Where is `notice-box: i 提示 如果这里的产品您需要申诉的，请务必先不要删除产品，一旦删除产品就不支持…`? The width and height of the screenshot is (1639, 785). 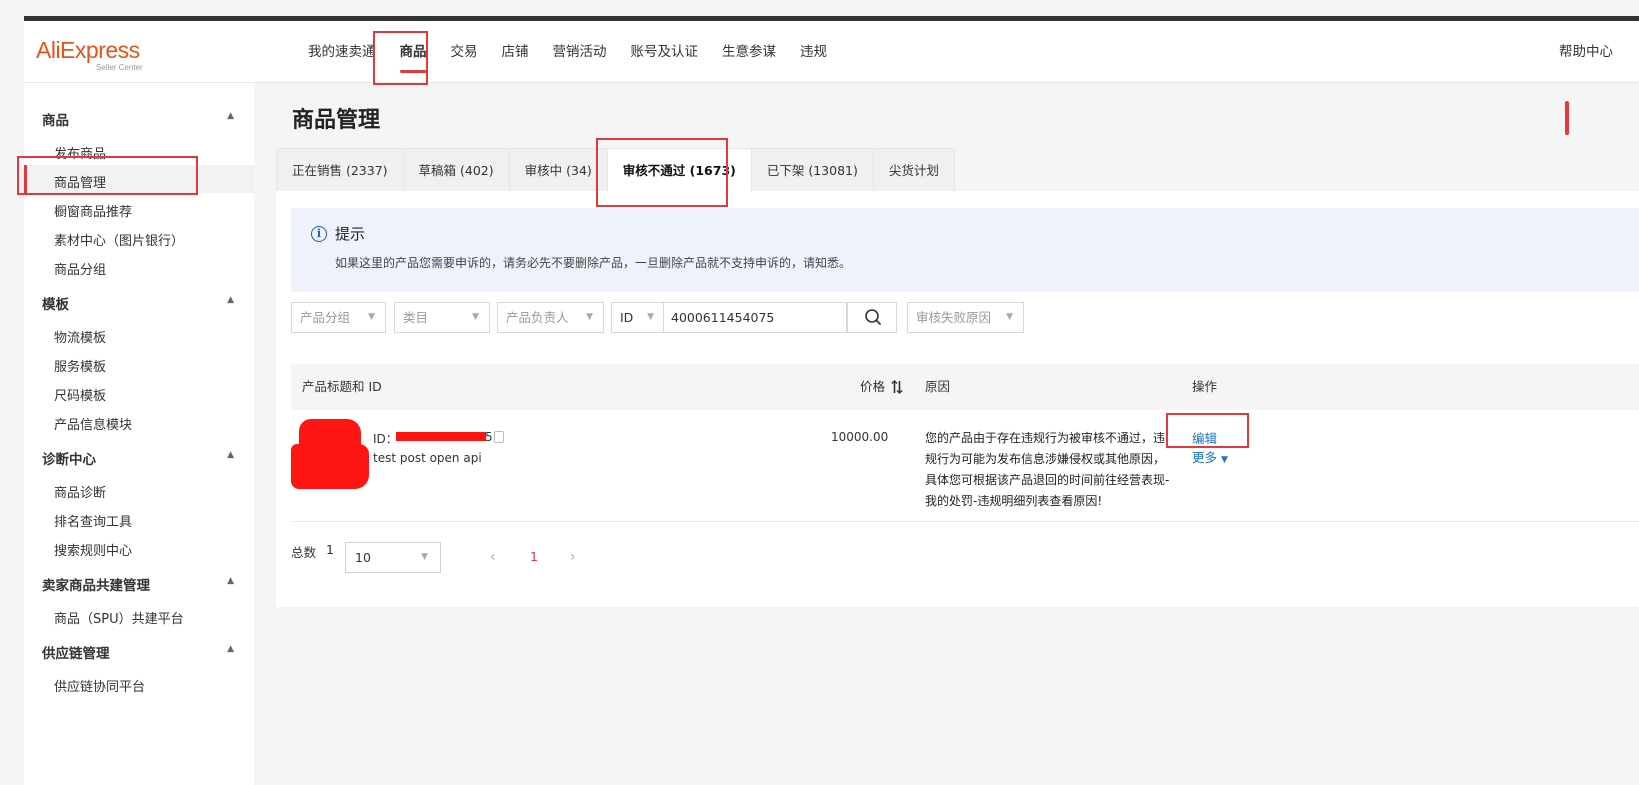
notice-box: i 提示 如果这里的产品您需要申诉的，请务必先不要删除产品，一旦删除产品就不支持… is located at coordinates (965, 250).